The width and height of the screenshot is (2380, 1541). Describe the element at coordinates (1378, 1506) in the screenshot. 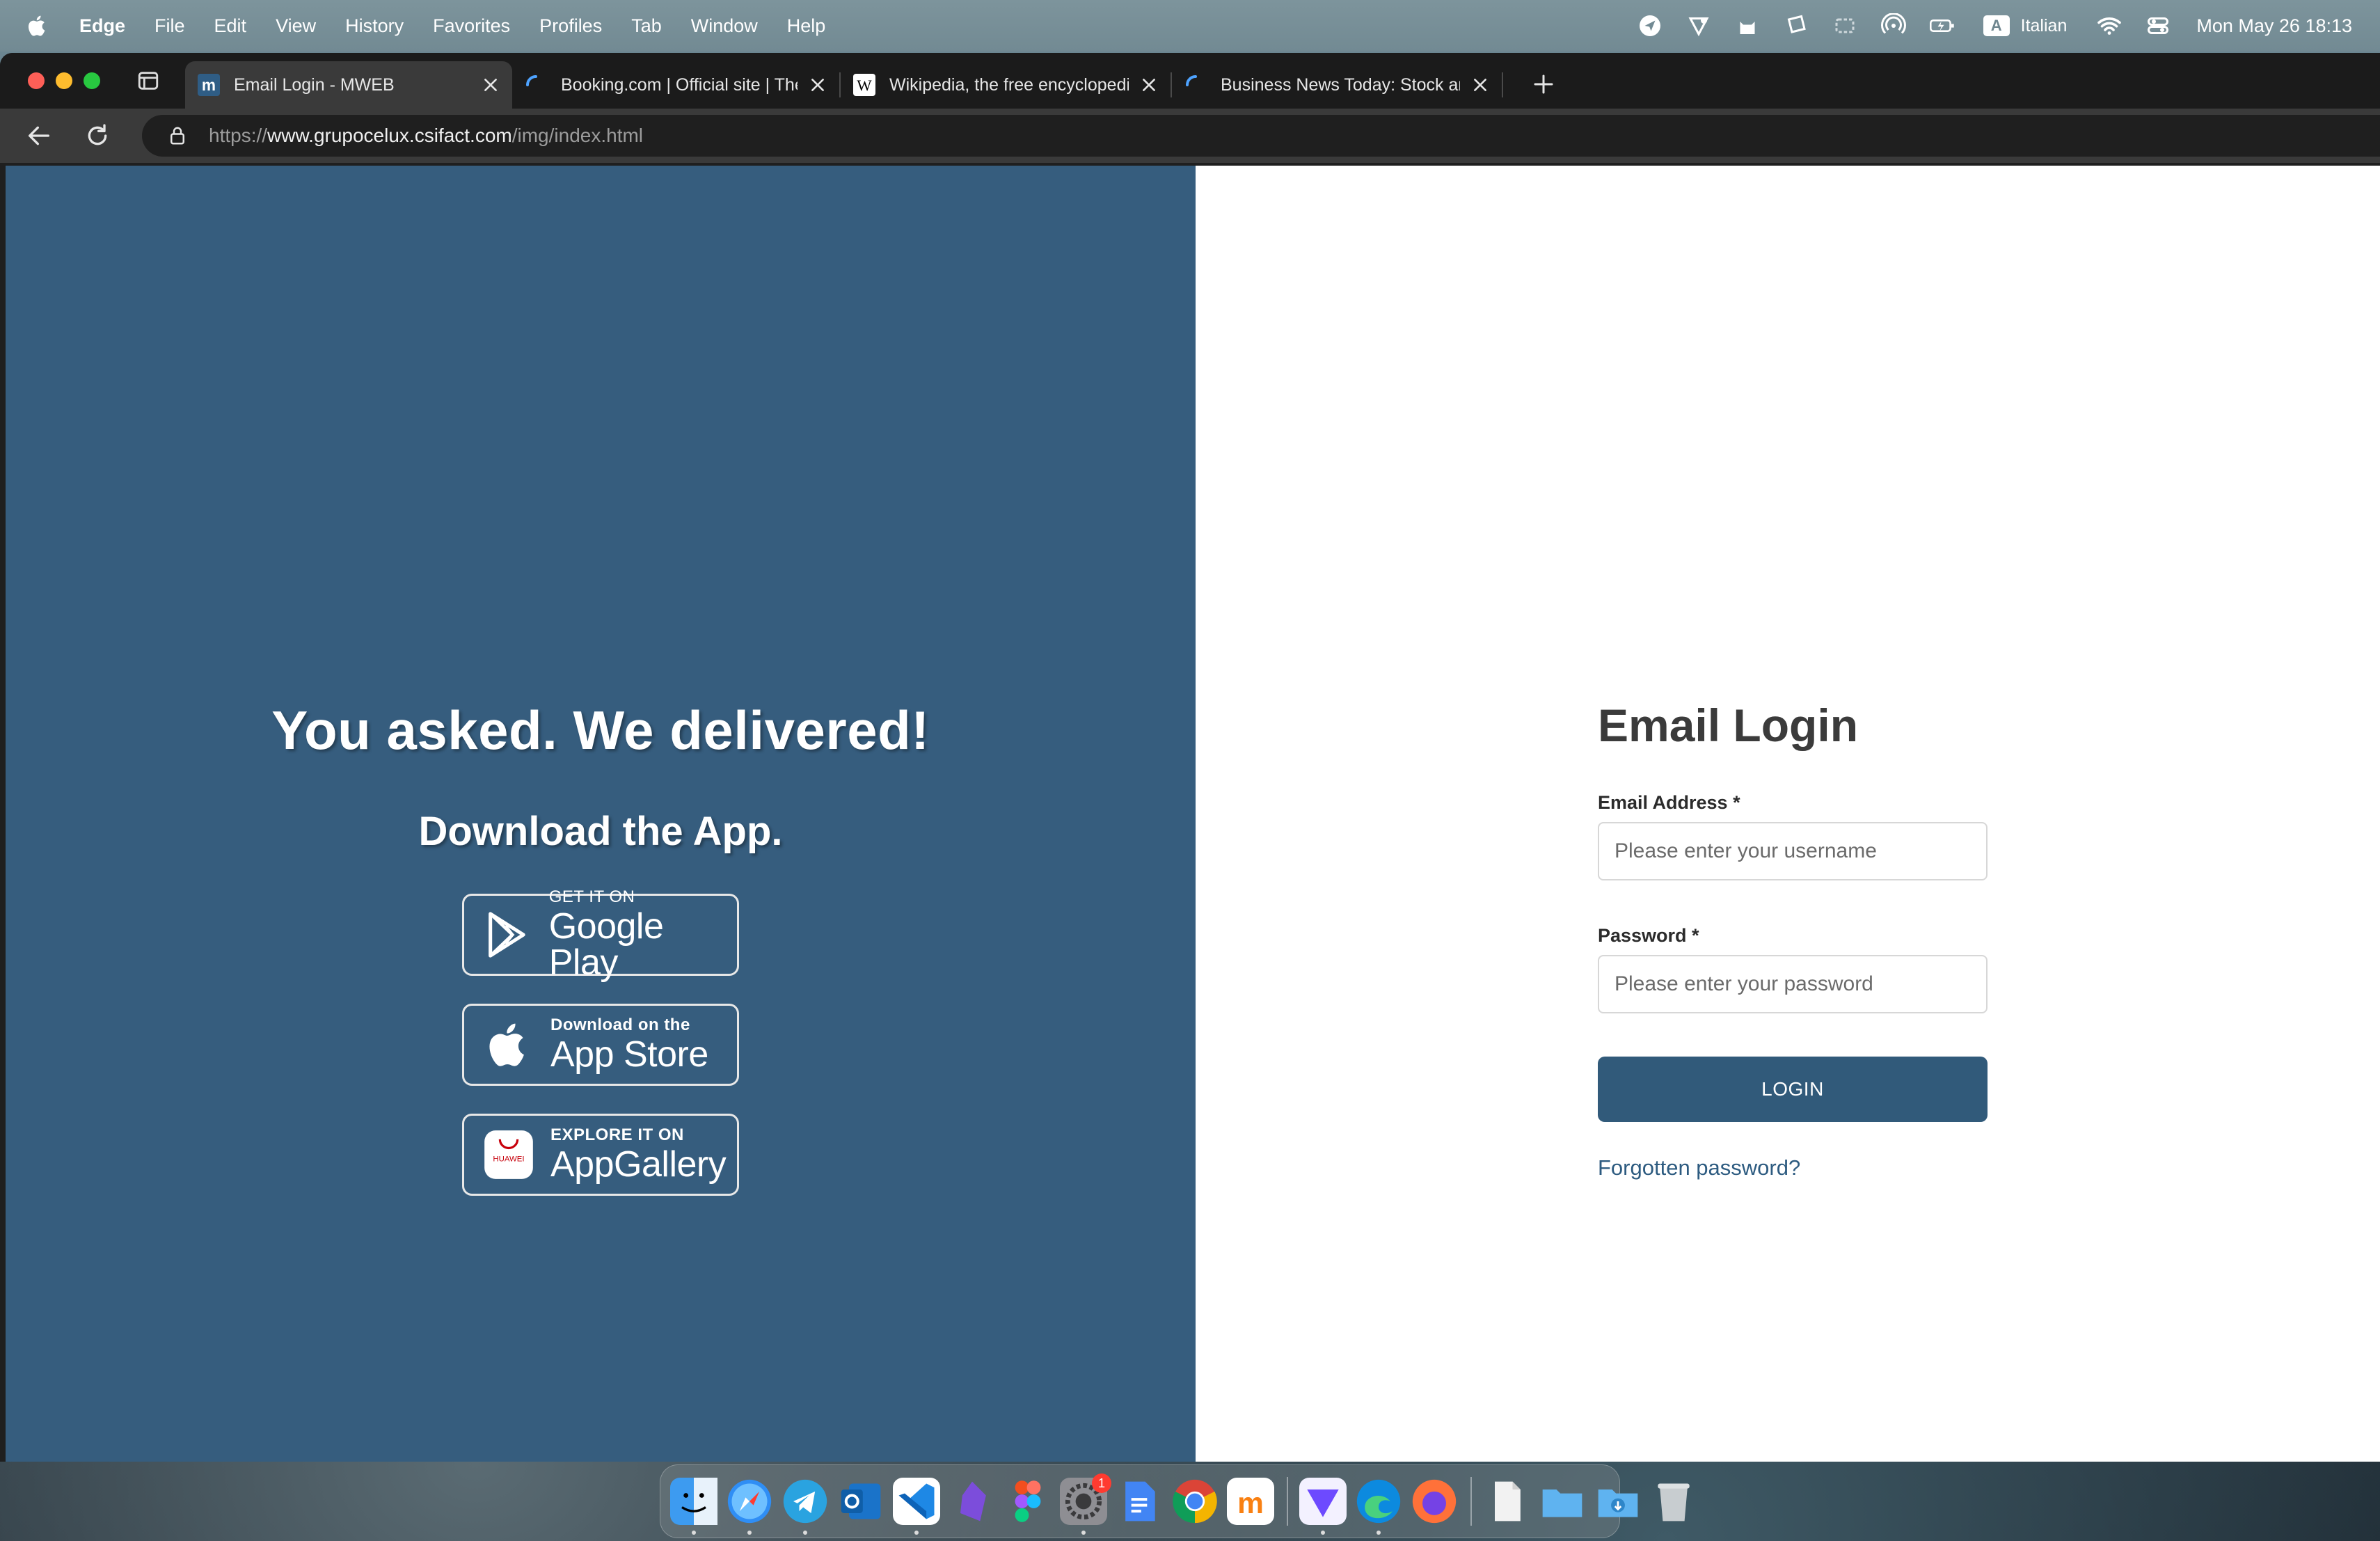

I see `edge-icon` at that location.